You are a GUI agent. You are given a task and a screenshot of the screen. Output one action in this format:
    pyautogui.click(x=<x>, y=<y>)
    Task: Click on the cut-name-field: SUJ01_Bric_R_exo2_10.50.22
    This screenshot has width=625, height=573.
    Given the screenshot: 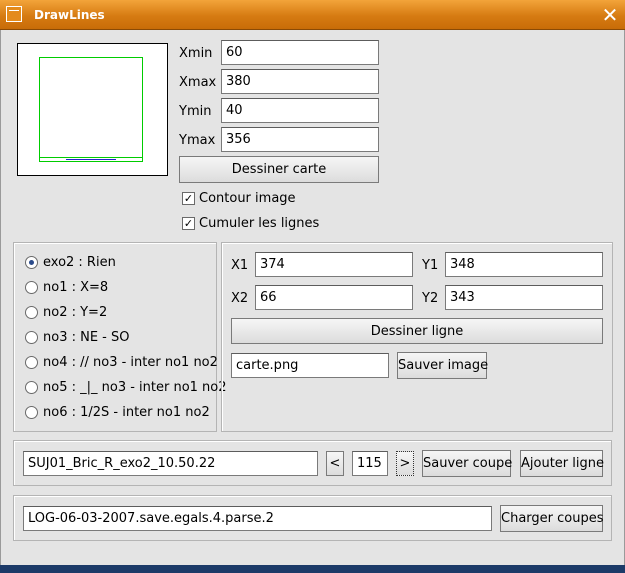 What is the action you would take?
    pyautogui.click(x=170, y=463)
    